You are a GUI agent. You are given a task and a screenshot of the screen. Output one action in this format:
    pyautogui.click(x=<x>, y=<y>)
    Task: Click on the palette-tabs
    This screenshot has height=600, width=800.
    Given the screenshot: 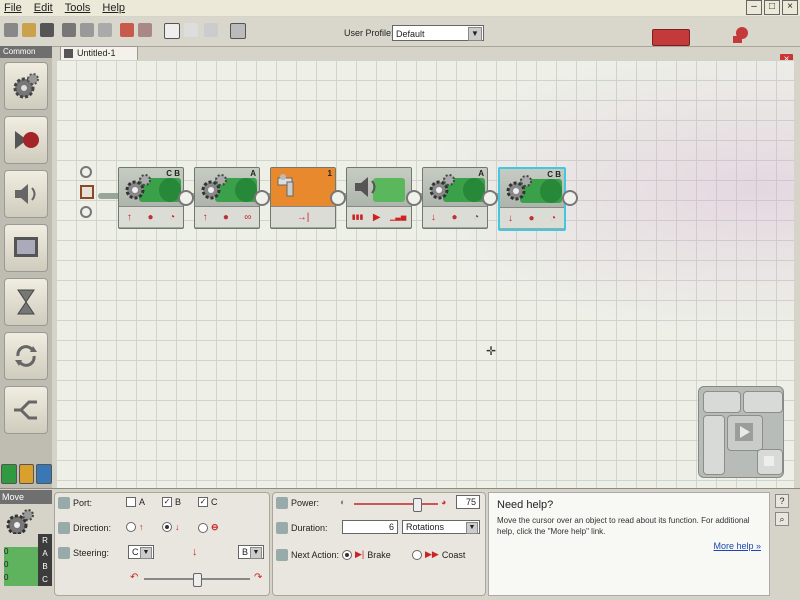 What is the action you would take?
    pyautogui.click(x=26, y=475)
    